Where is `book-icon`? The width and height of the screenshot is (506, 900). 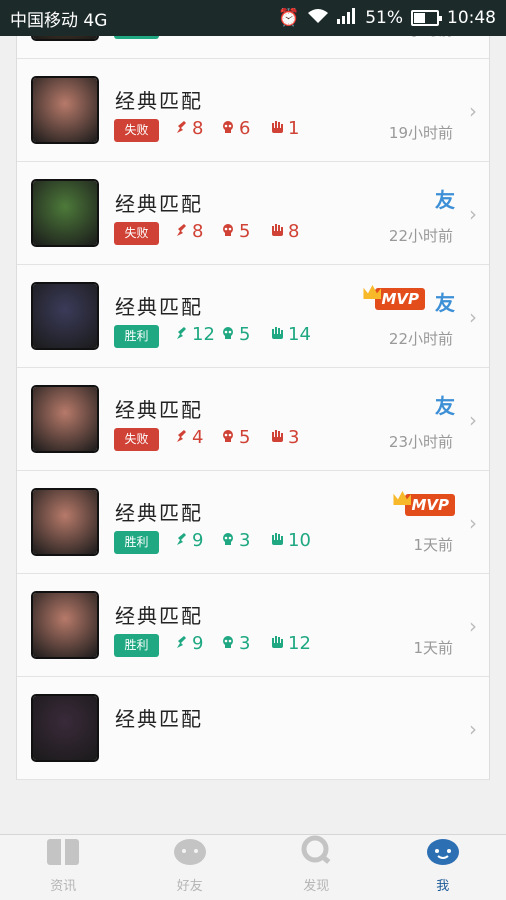
book-icon is located at coordinates (63, 853).